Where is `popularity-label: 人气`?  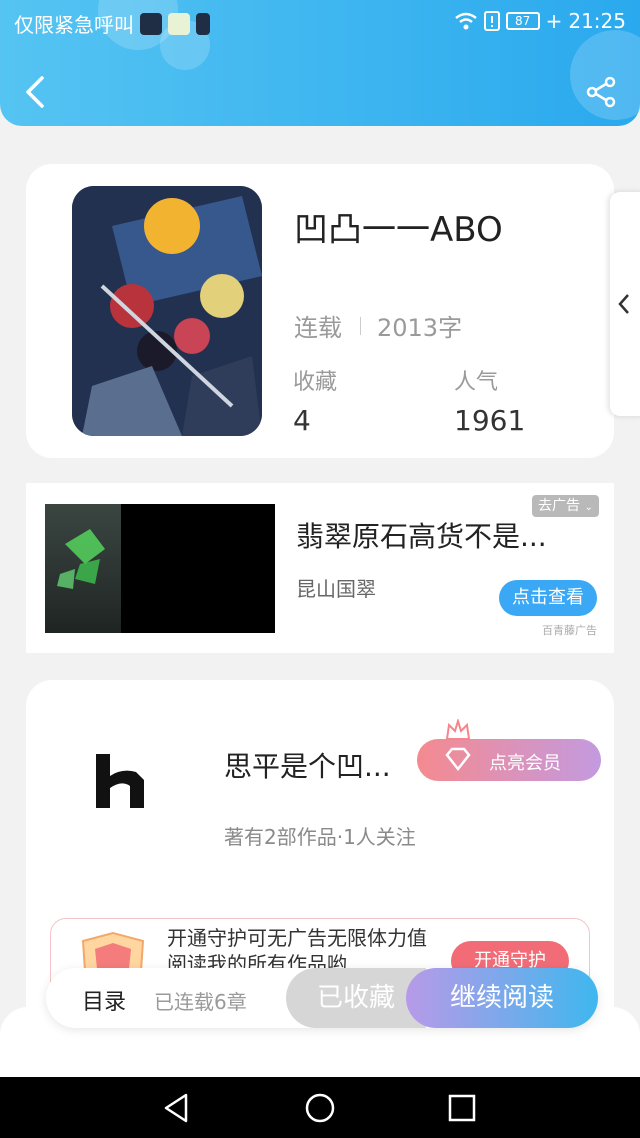 popularity-label: 人气 is located at coordinates (476, 382).